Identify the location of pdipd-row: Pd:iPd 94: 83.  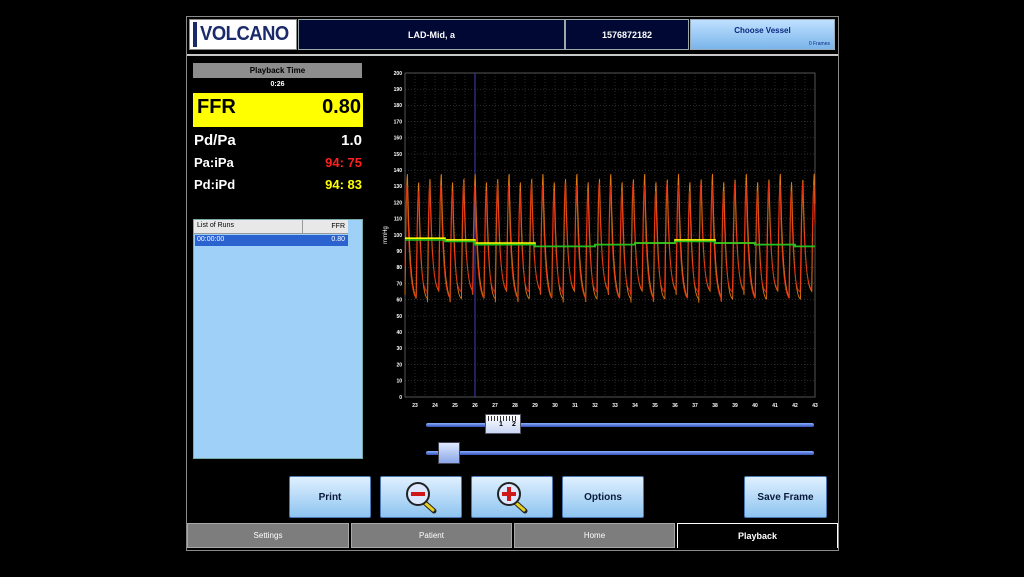
(278, 185).